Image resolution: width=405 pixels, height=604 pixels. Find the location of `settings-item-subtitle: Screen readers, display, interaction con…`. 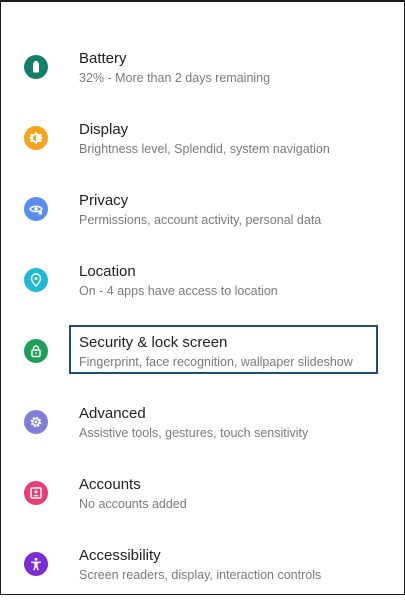

settings-item-subtitle: Screen readers, display, interaction con… is located at coordinates (200, 575).